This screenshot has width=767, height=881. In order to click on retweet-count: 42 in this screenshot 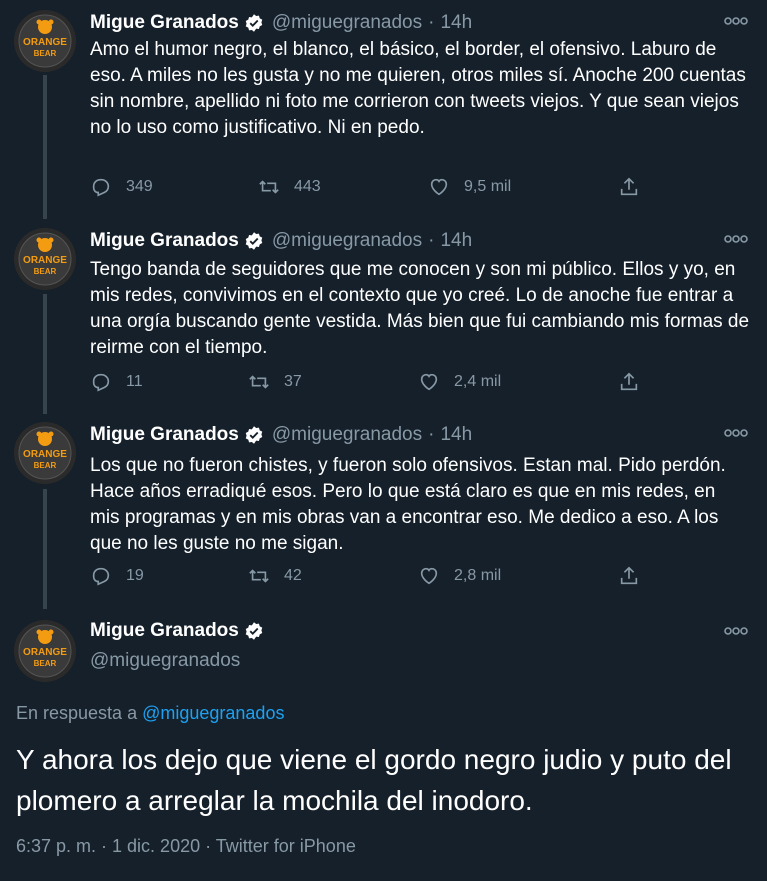, I will do `click(293, 575)`.